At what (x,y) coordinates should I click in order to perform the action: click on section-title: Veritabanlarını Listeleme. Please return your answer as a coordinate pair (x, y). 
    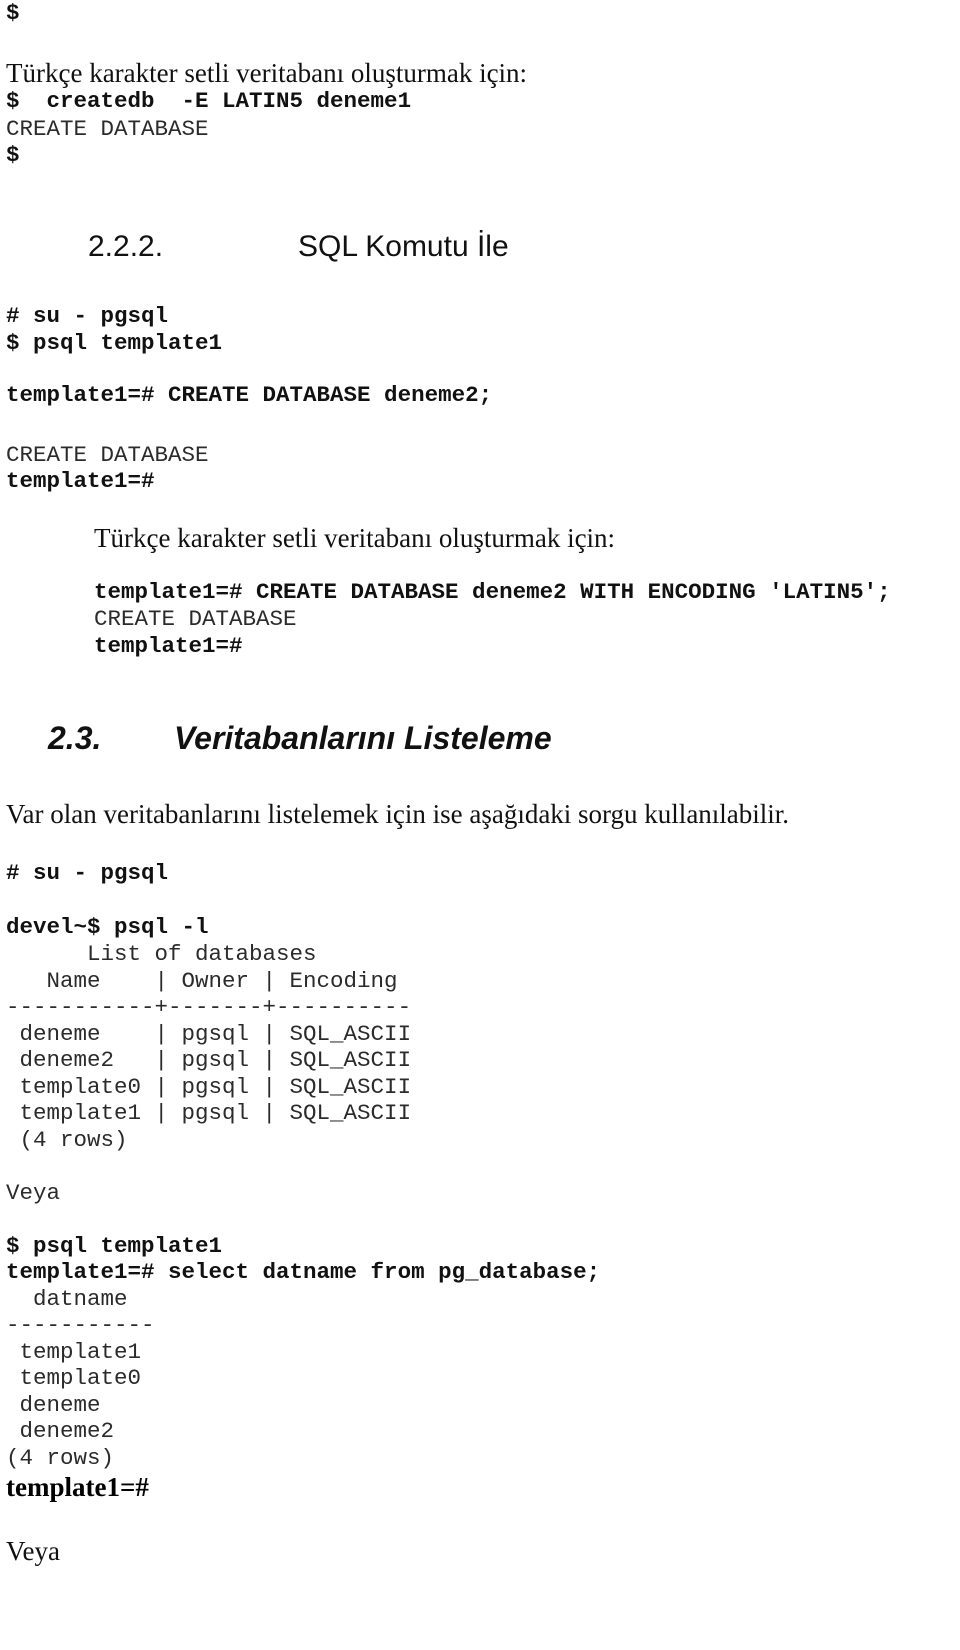
    Looking at the image, I should click on (363, 738).